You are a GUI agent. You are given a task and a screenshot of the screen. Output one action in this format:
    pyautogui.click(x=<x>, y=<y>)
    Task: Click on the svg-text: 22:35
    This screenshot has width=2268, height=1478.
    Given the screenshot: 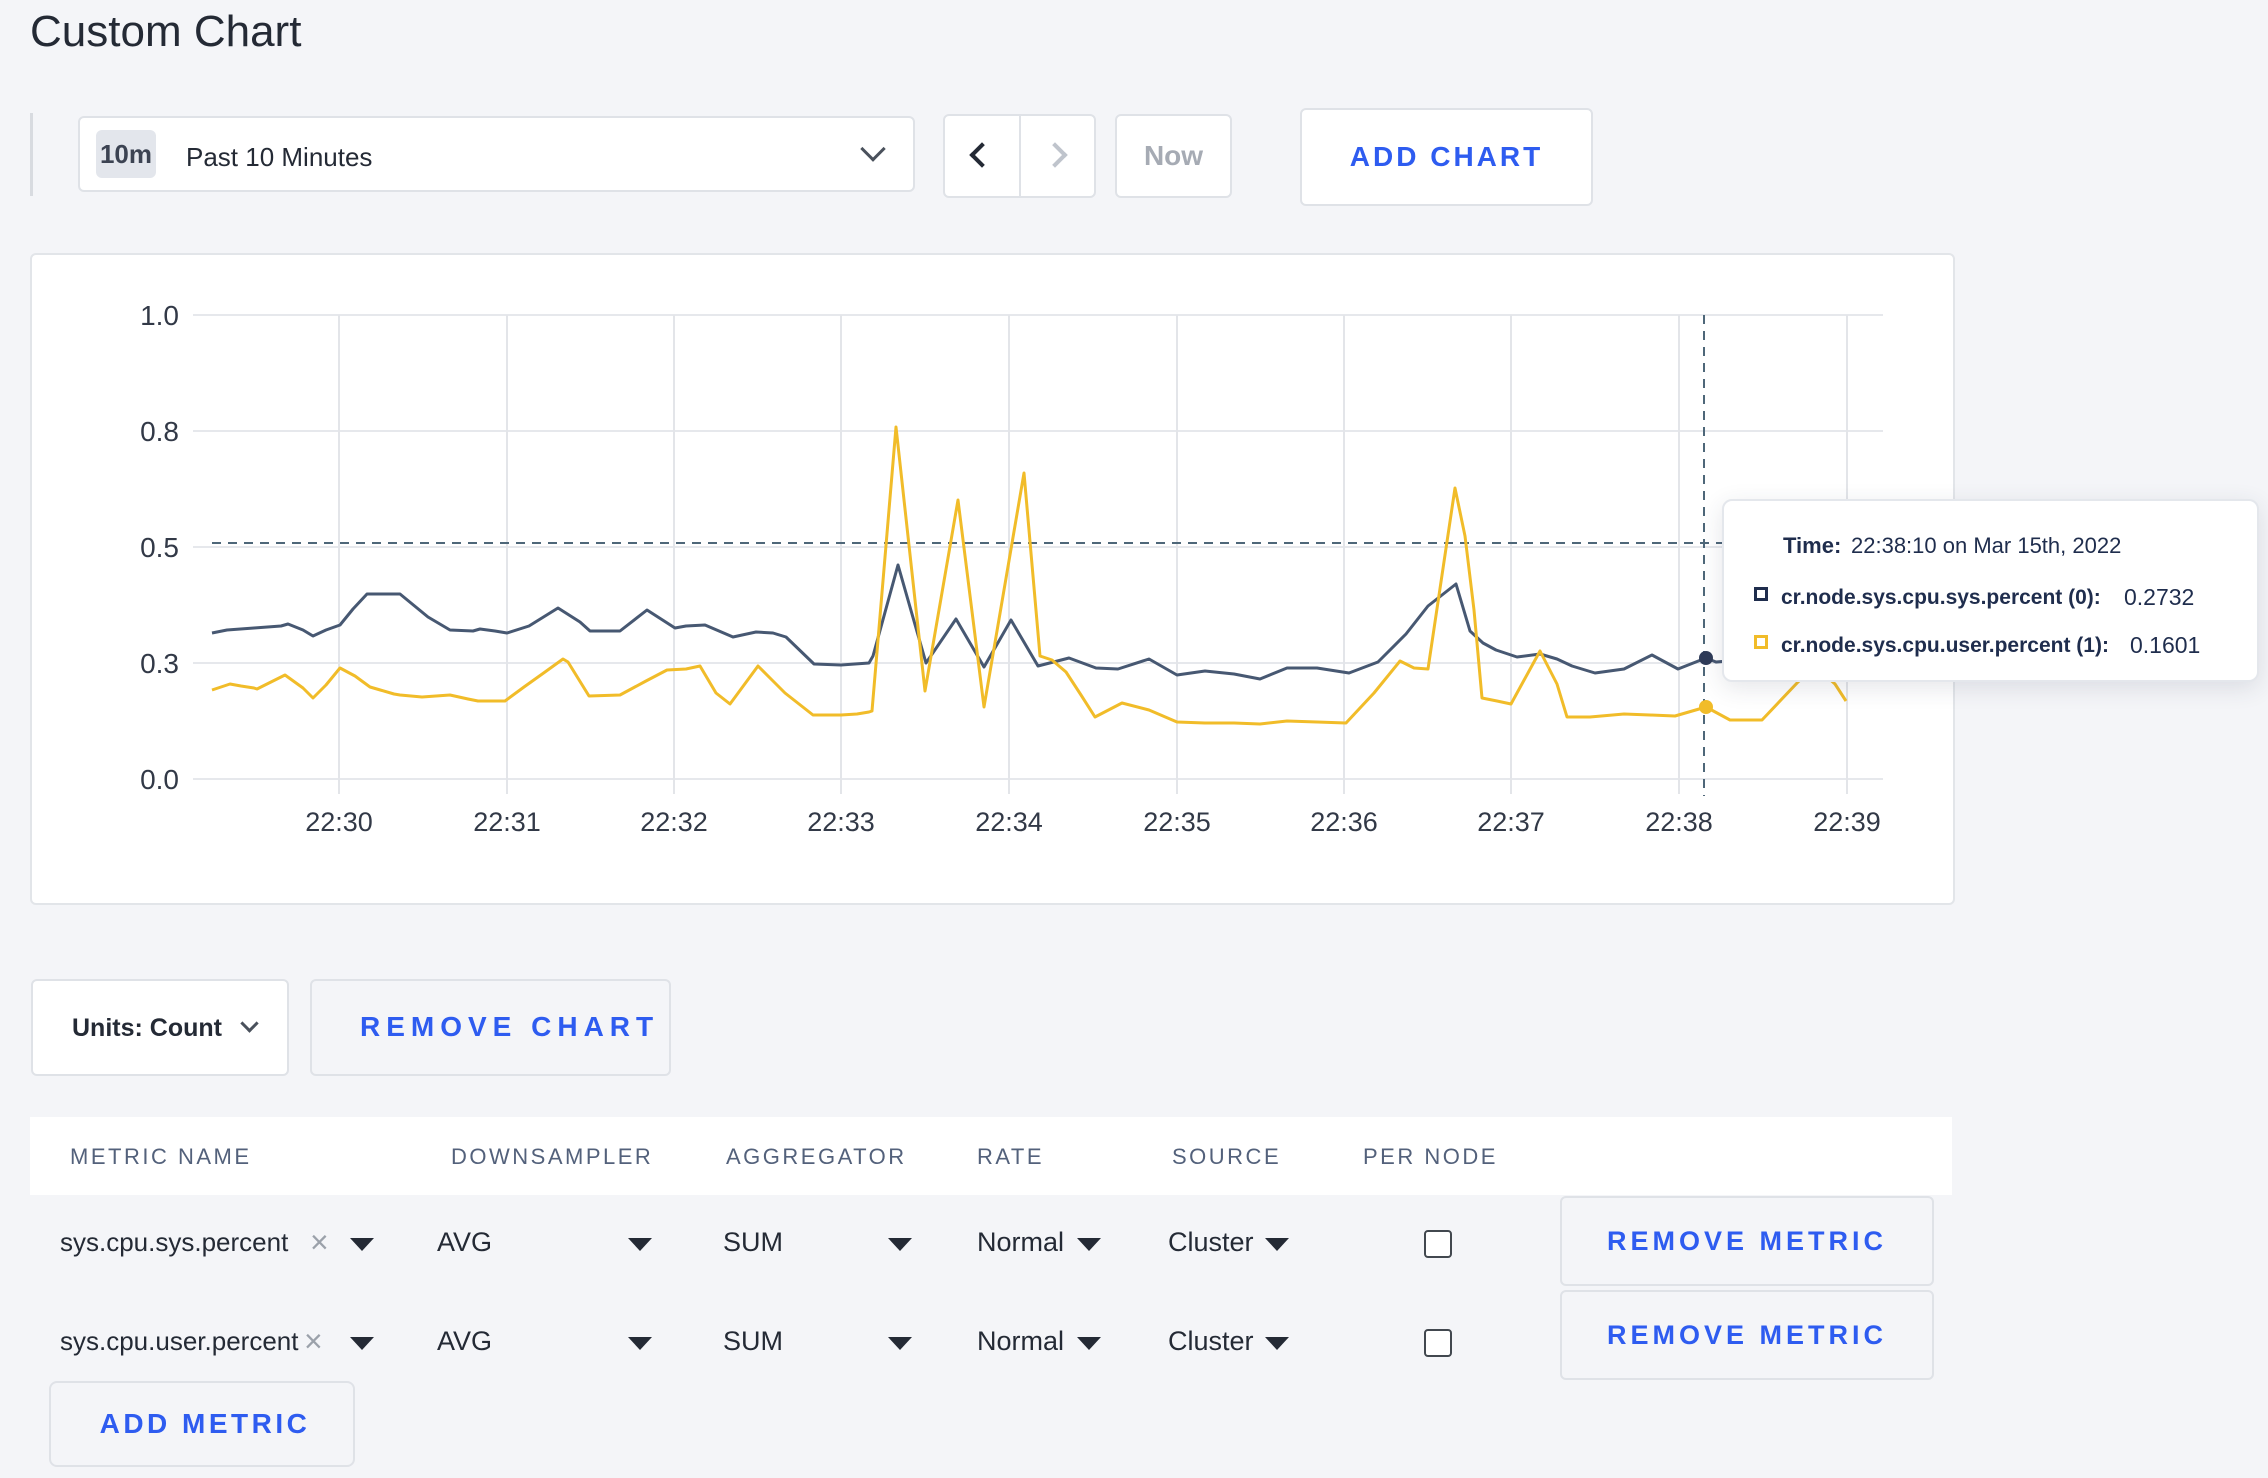 What is the action you would take?
    pyautogui.click(x=1177, y=822)
    